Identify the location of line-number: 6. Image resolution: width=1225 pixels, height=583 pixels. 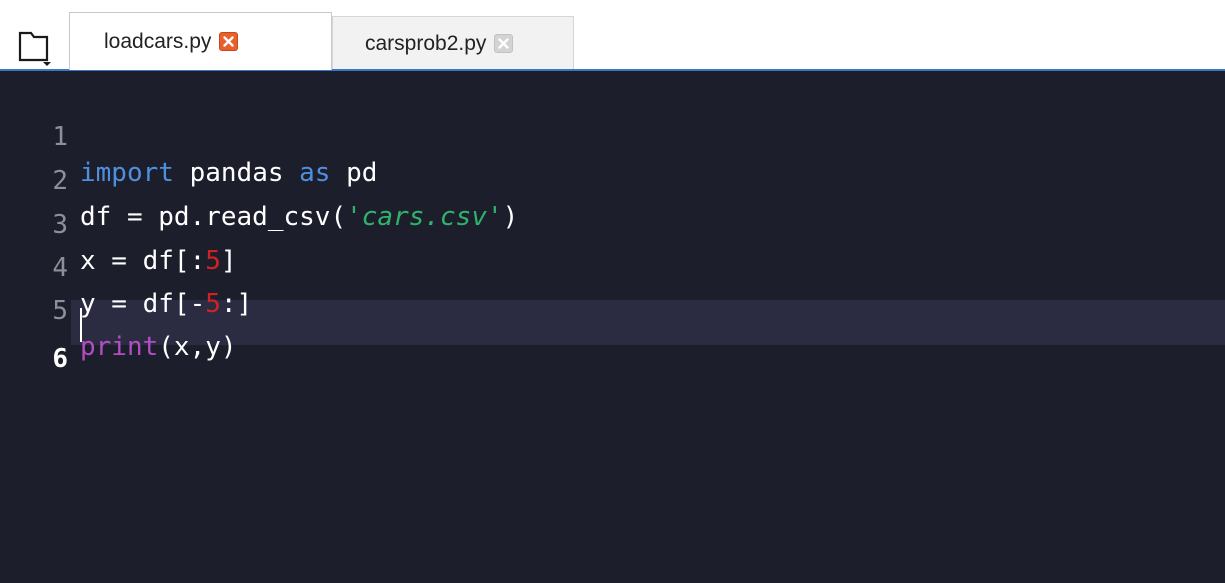
(60, 359).